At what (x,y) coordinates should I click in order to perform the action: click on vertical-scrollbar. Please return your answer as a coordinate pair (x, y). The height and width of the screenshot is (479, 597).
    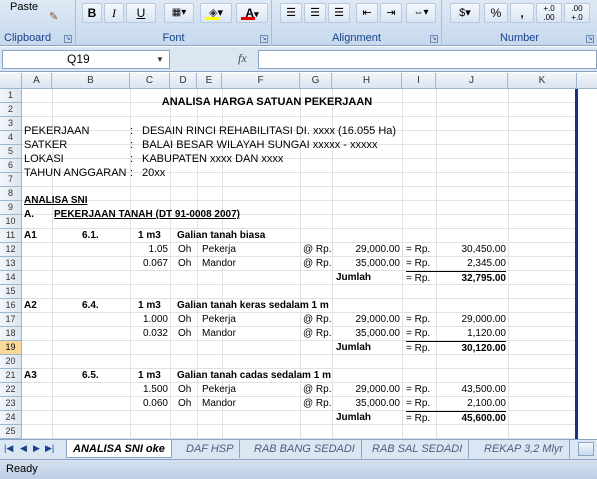
    Looking at the image, I should click on (587, 264).